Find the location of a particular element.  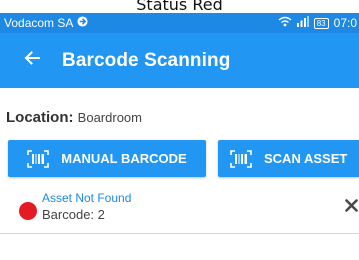

back-button is located at coordinates (31, 60).